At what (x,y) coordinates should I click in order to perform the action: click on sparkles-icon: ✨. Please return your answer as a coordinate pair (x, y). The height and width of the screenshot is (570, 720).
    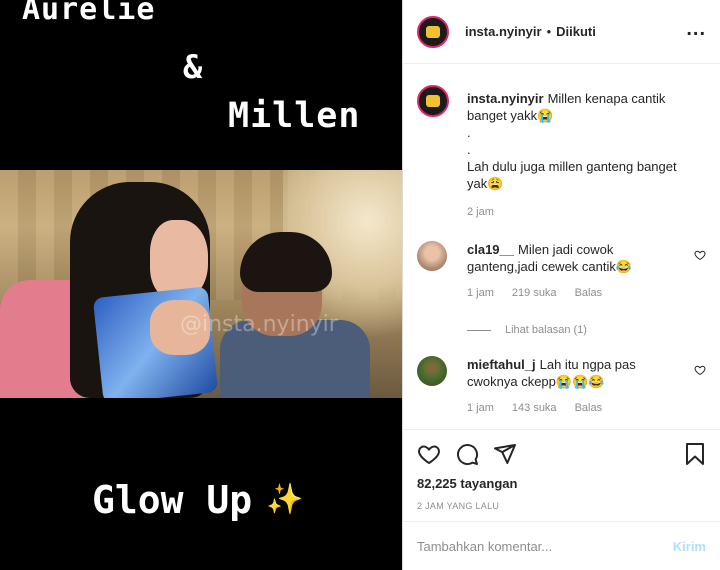
    Looking at the image, I should click on (285, 499).